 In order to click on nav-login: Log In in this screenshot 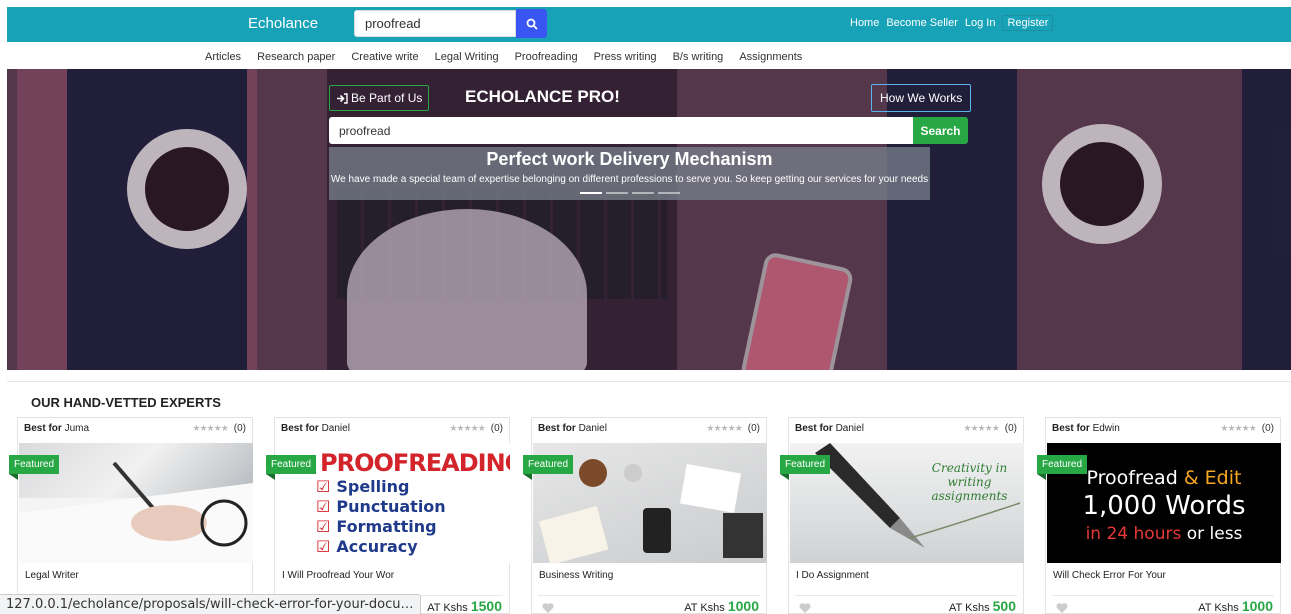, I will do `click(980, 24)`.